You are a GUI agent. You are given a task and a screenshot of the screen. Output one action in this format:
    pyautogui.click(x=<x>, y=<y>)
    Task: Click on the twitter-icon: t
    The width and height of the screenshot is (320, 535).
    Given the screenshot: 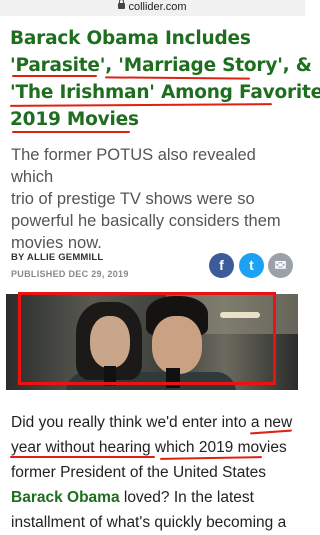 What is the action you would take?
    pyautogui.click(x=251, y=265)
    